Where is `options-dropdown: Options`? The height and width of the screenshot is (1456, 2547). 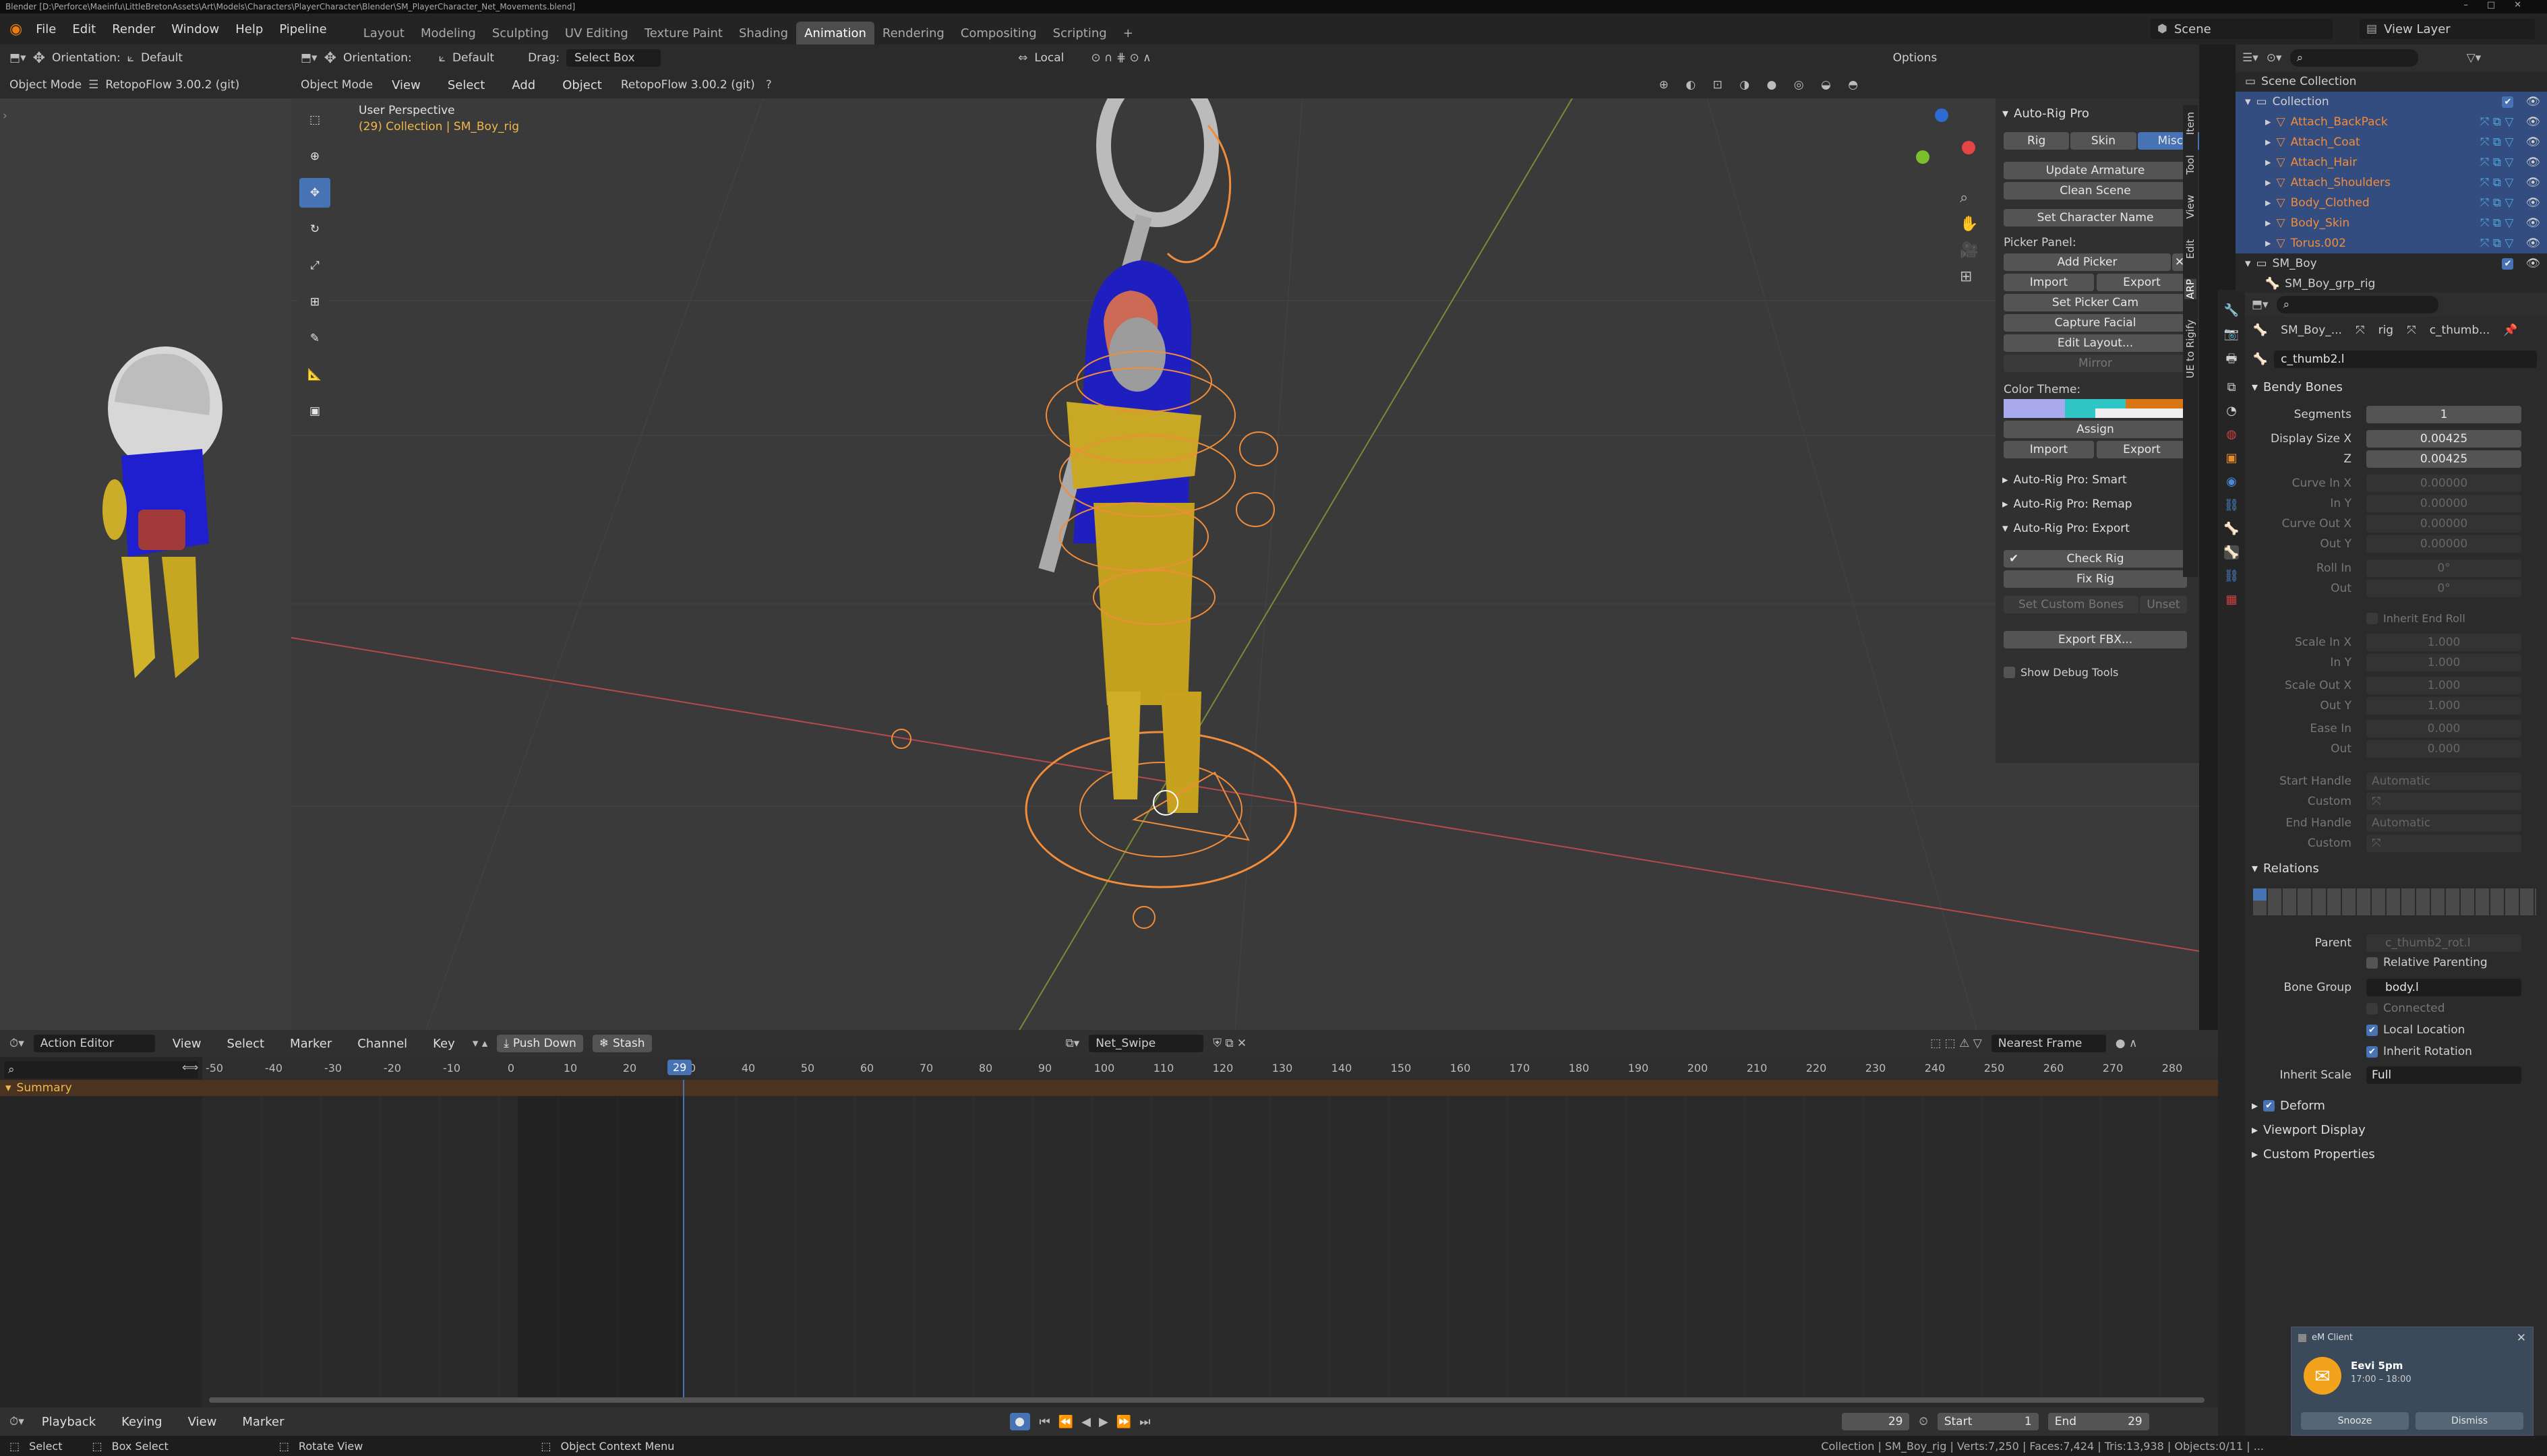
options-dropdown: Options is located at coordinates (1916, 58).